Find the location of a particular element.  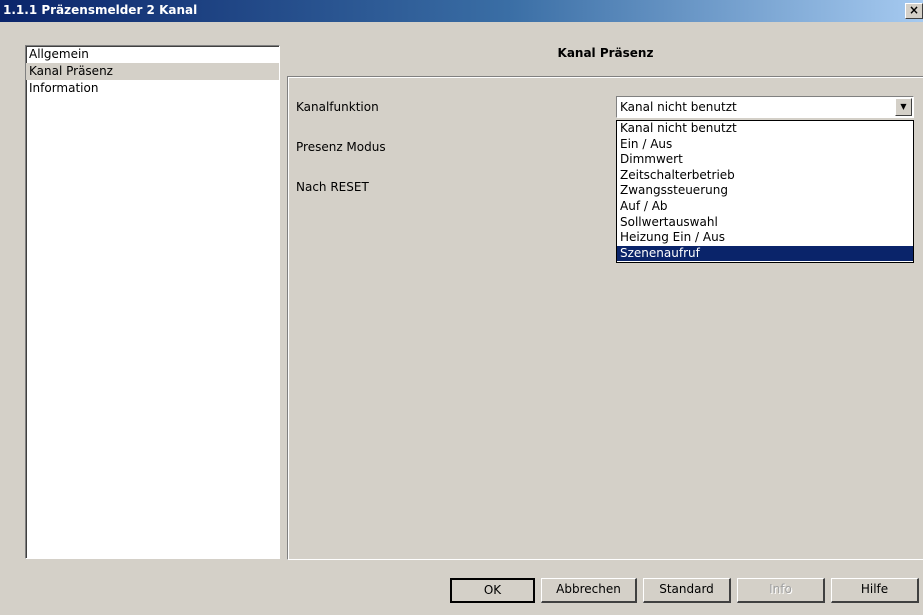

sidebar-item-allgemein: Allgemein is located at coordinates (152, 54).